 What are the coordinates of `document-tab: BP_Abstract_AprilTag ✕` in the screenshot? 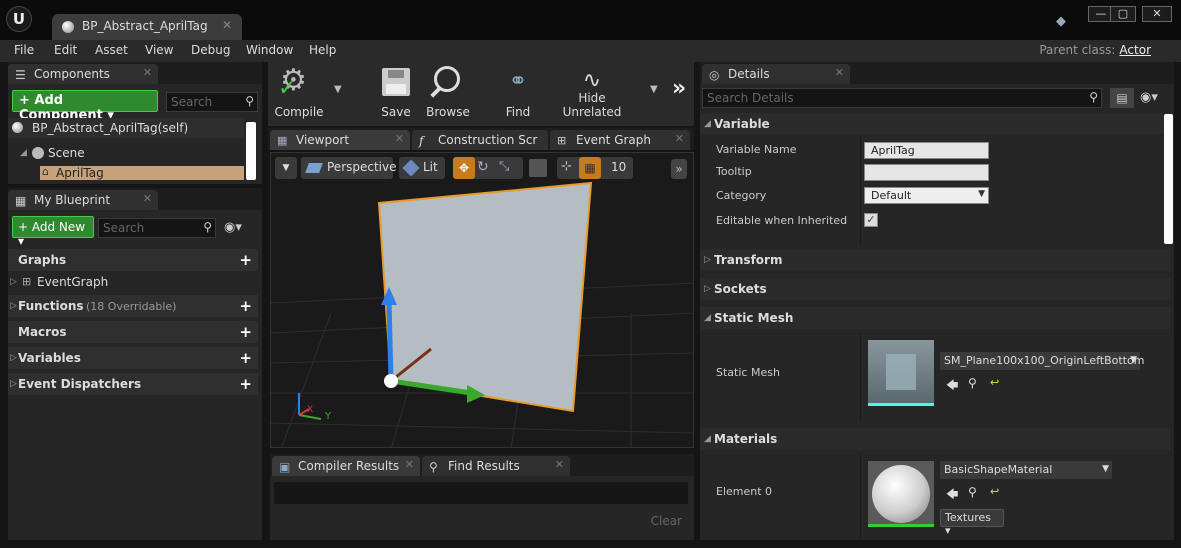 It's located at (147, 27).